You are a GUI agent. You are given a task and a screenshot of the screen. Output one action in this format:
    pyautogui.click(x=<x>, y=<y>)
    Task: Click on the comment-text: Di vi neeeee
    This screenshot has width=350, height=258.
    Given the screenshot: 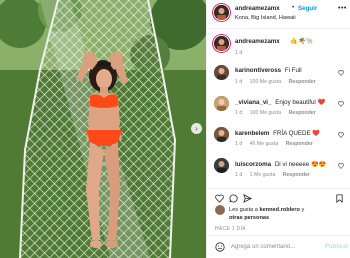 What is the action you would take?
    pyautogui.click(x=292, y=164)
    